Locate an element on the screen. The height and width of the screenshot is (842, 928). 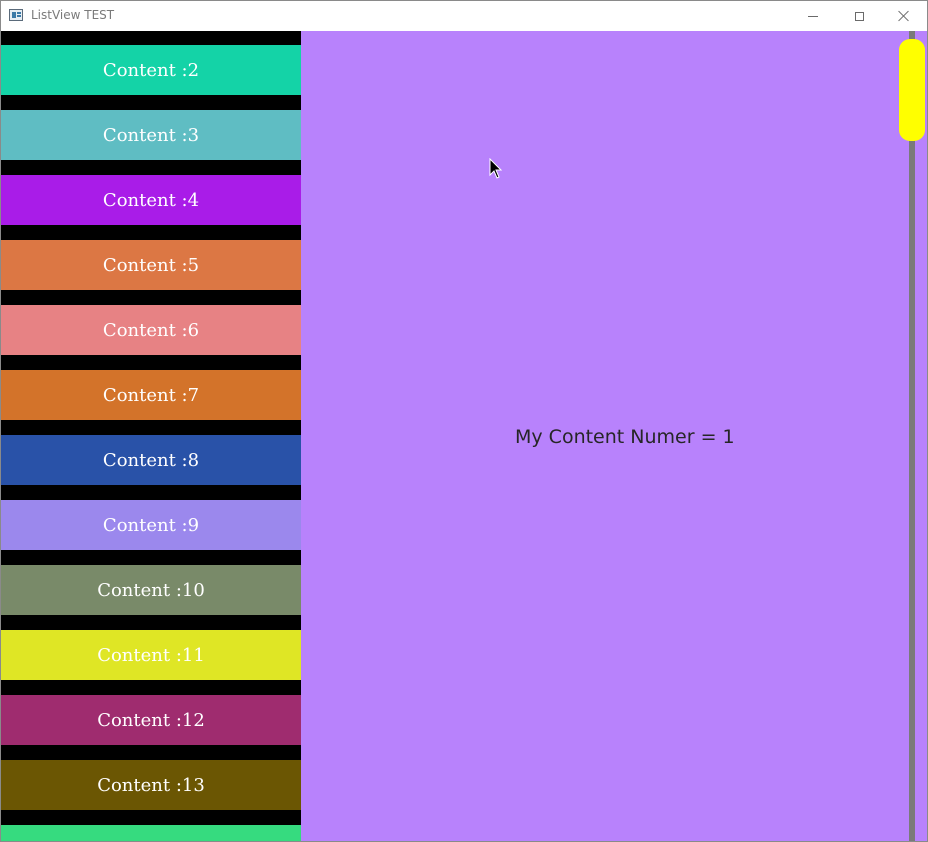
list-item: Content :6 is located at coordinates (151, 330).